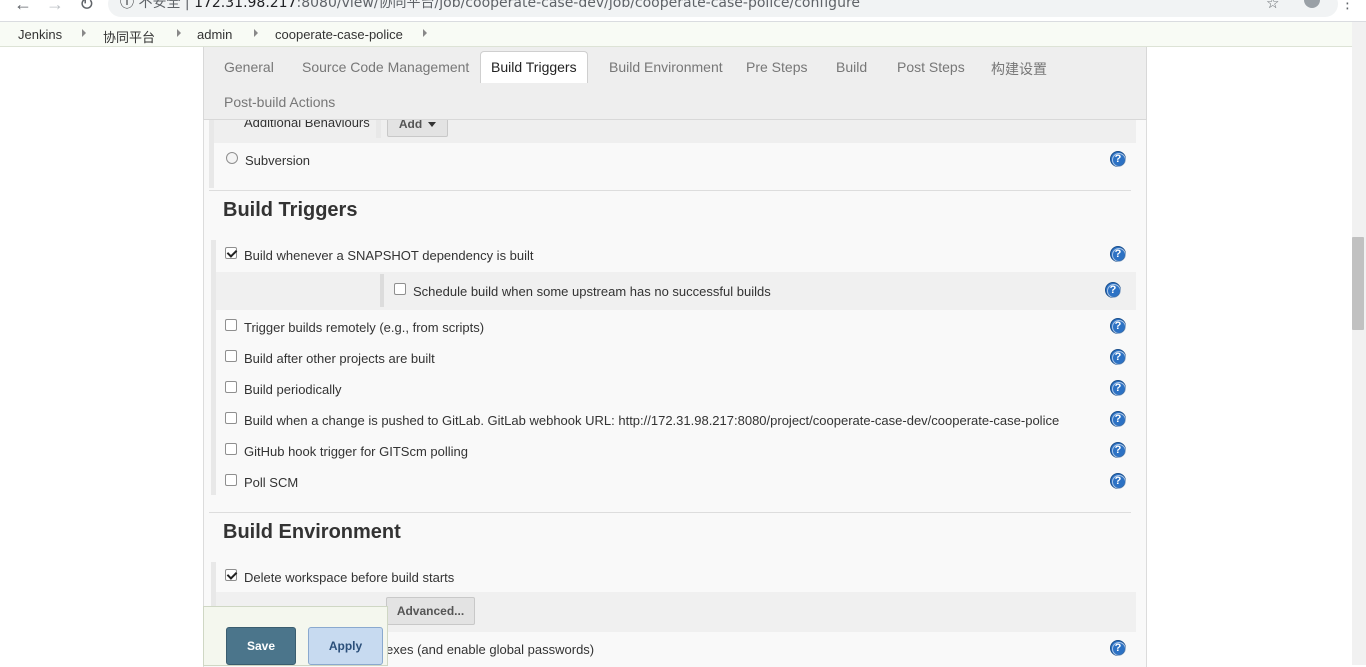  I want to click on breadcrumb: Jenkins 协同平台 admin cooperate-case-police, so click(676, 34).